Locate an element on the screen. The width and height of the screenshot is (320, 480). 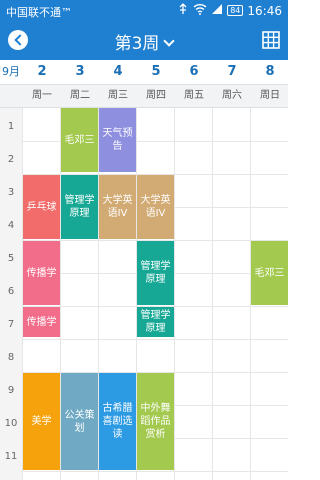
course-name: 美学 is located at coordinates (41, 421).